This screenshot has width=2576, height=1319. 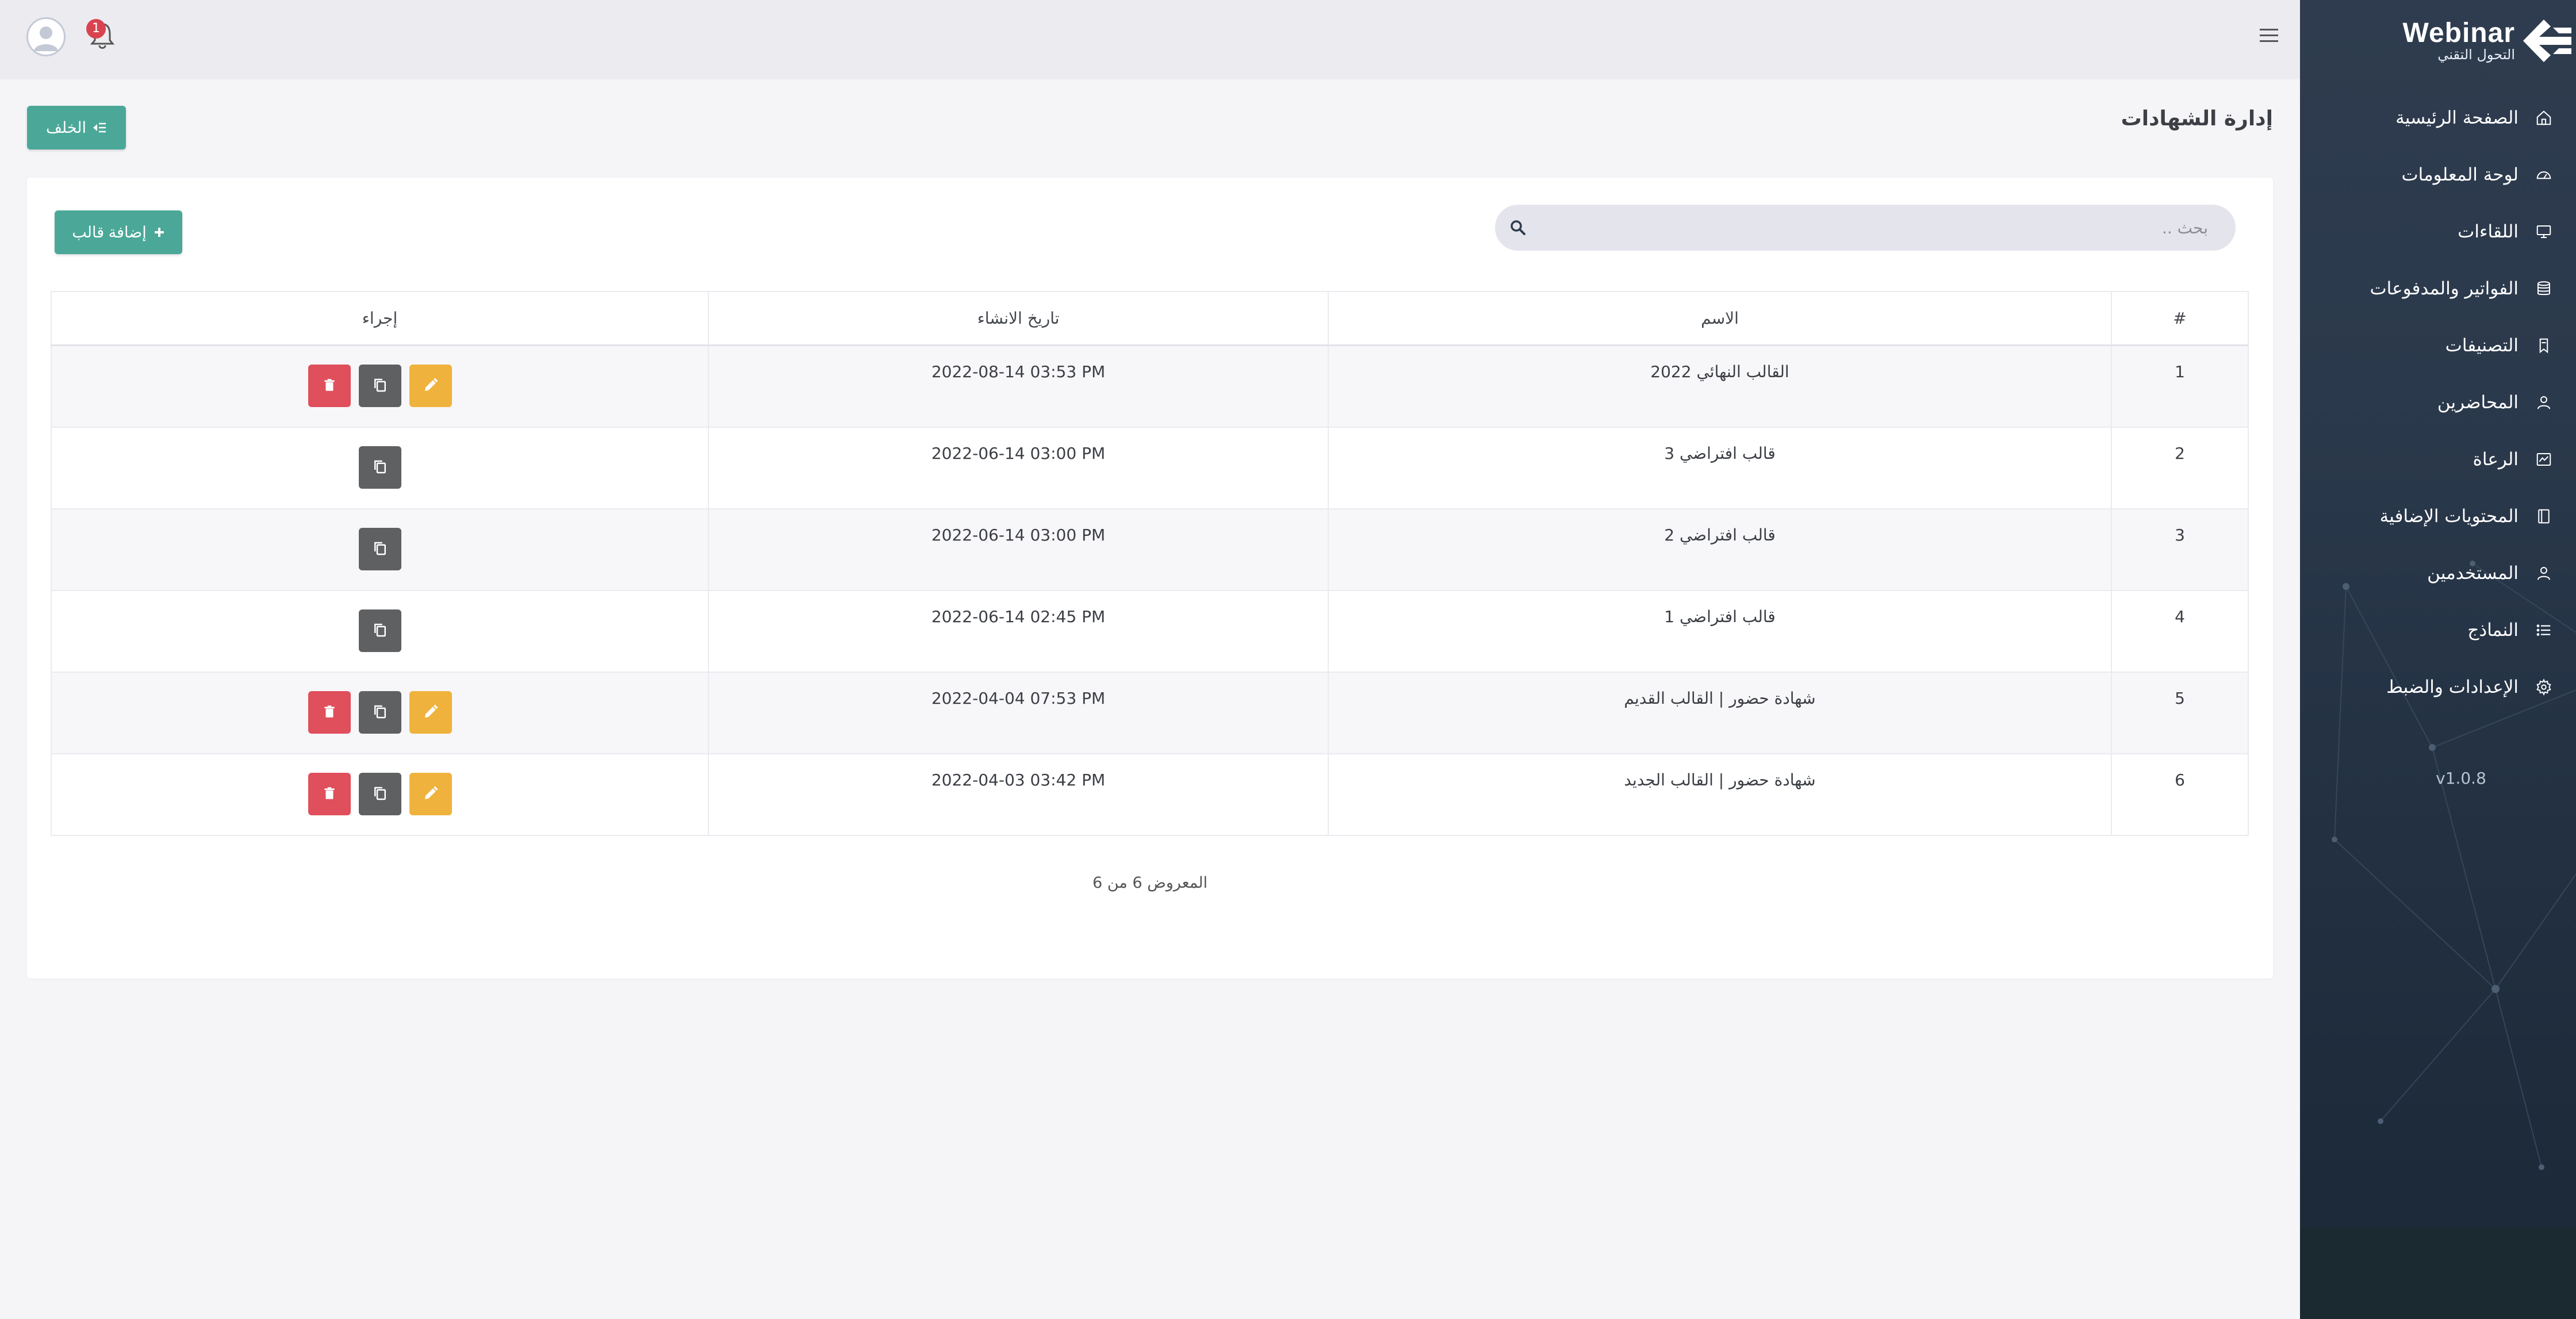 What do you see at coordinates (118, 232) in the screenshot?
I see `add-template-button: إضافة قالب` at bounding box center [118, 232].